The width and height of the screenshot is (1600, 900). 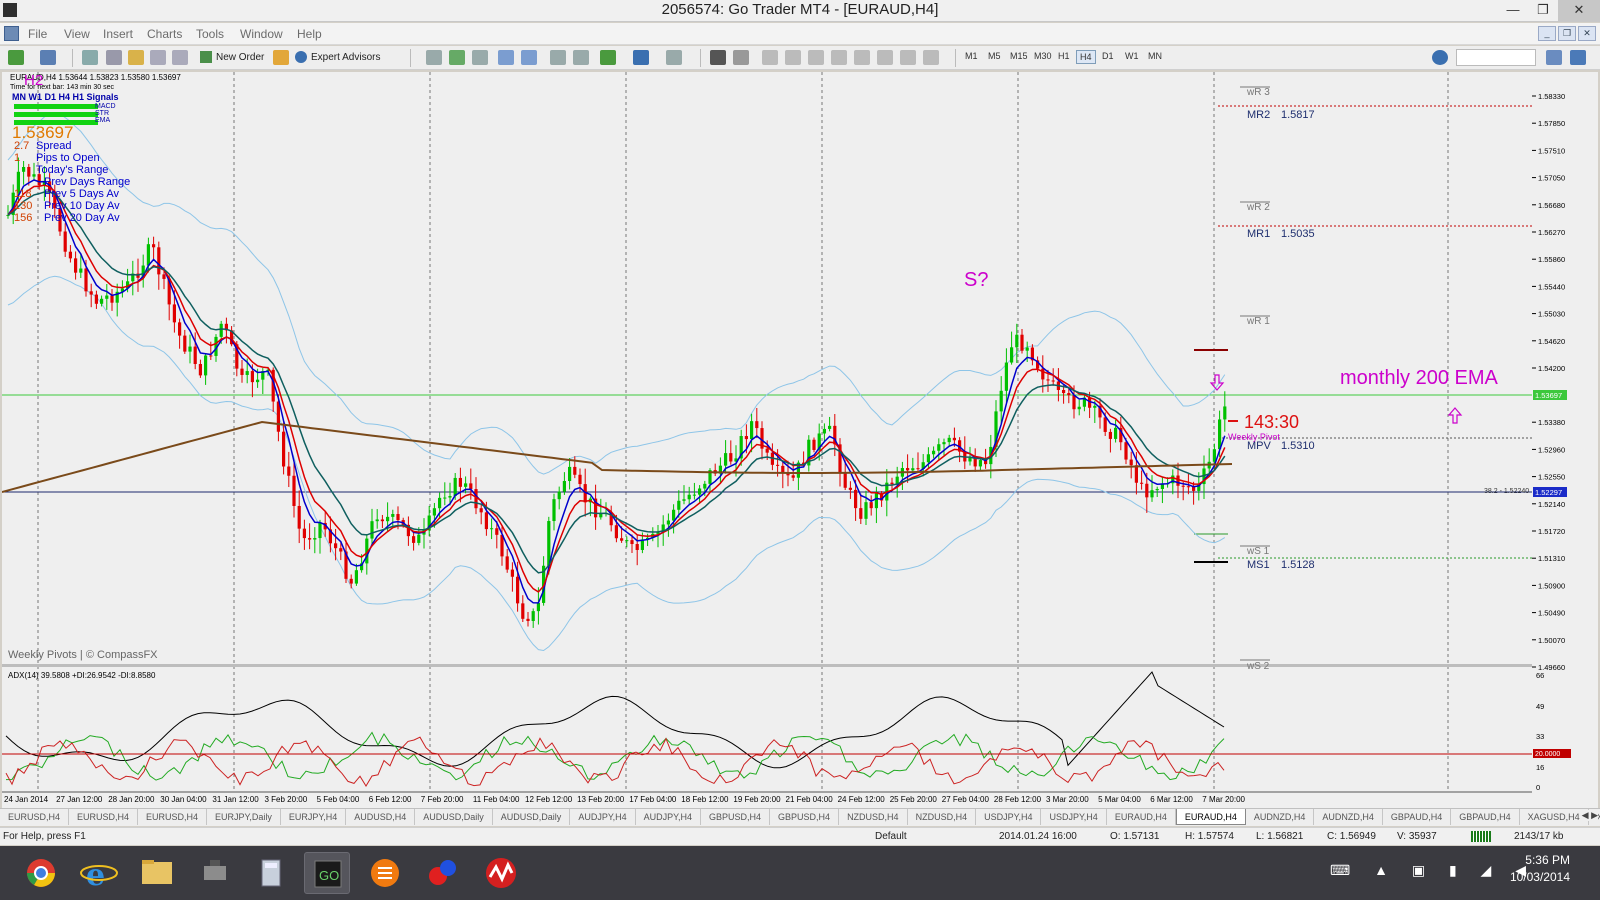 I want to click on fibonacci-icon, so click(x=862, y=57).